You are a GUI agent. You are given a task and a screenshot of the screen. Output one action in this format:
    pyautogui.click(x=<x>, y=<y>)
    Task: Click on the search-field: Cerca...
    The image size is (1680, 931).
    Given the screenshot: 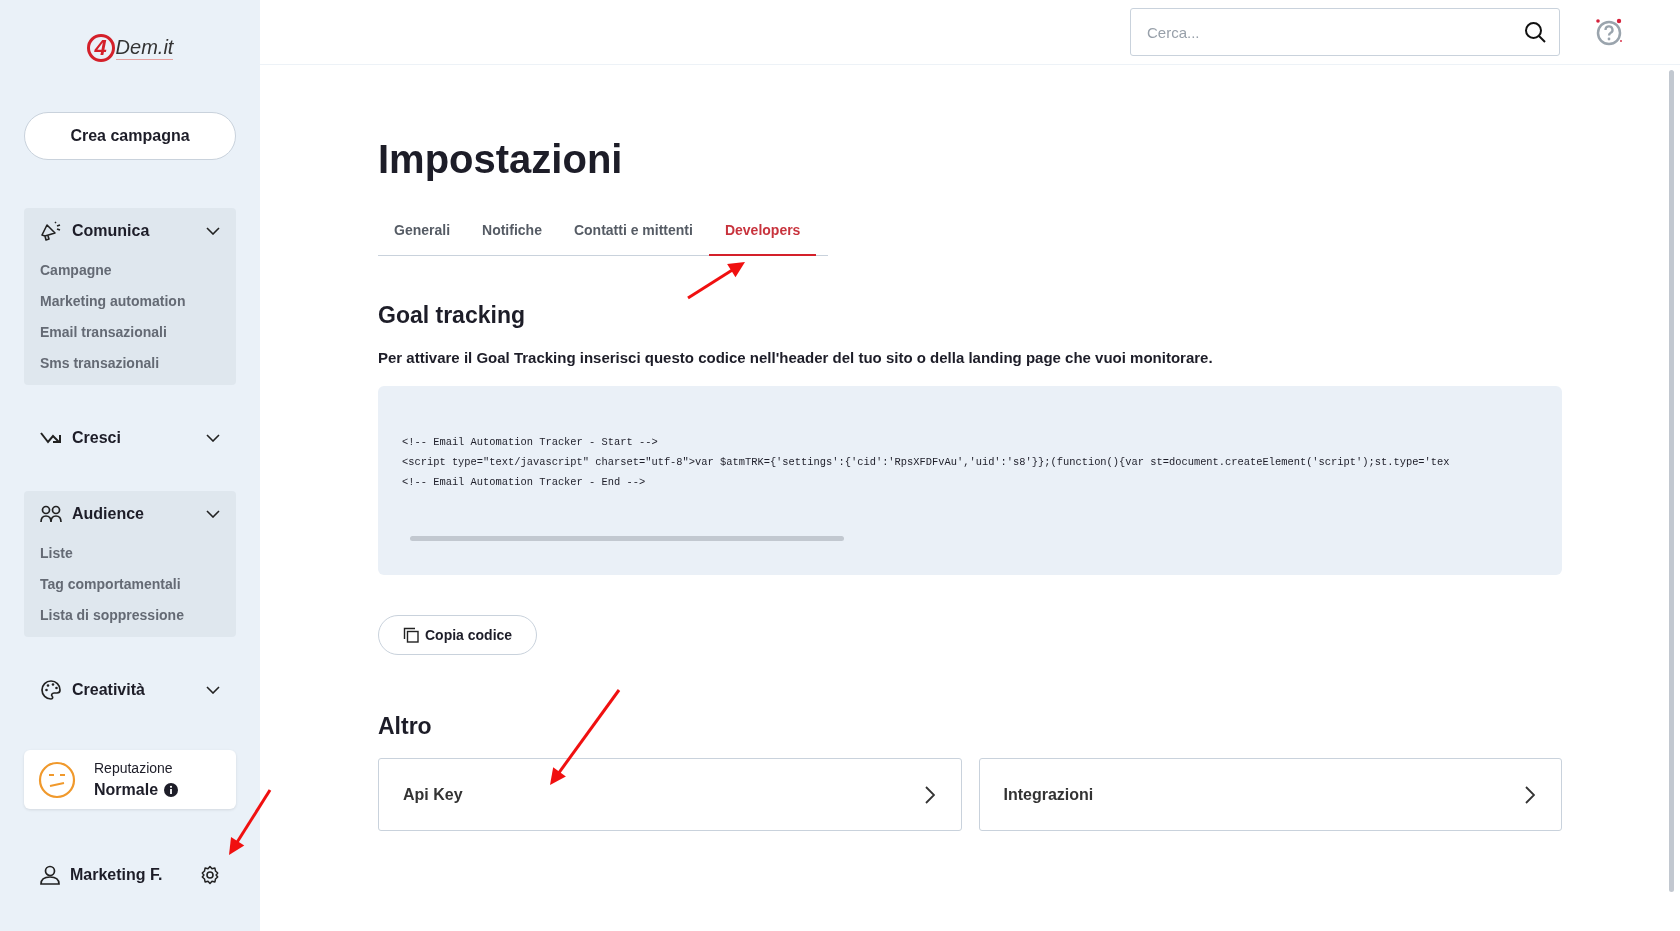 What is the action you would take?
    pyautogui.click(x=1345, y=32)
    